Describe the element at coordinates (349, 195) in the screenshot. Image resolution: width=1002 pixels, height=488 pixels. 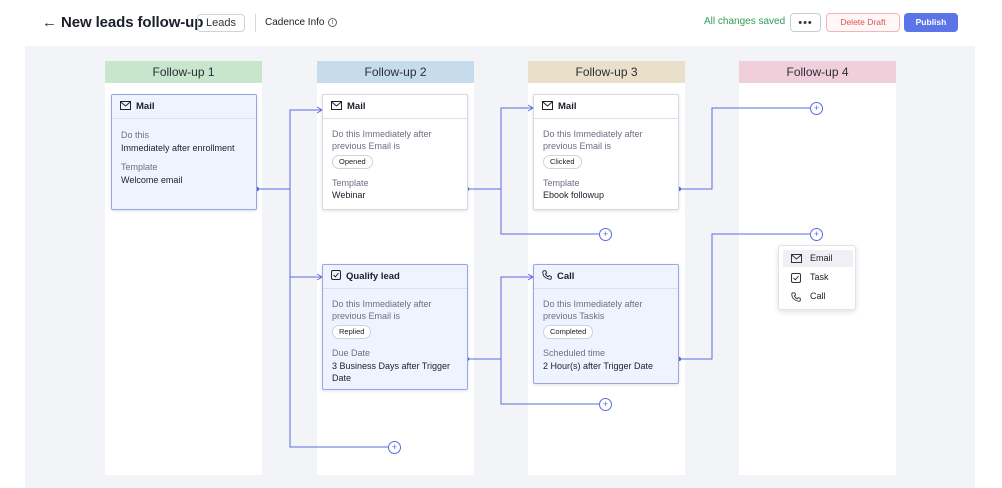
I see `card-field-value: Webinar` at that location.